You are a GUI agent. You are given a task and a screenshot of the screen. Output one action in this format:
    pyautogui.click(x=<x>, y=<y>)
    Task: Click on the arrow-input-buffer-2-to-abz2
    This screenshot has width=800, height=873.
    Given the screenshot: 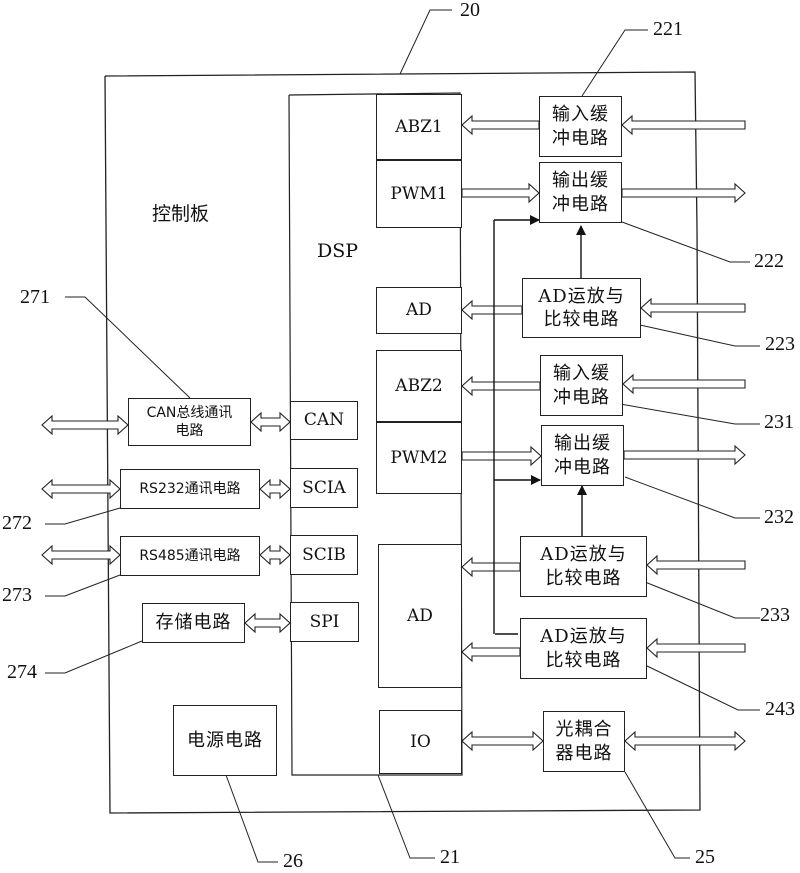 What is the action you would take?
    pyautogui.click(x=501, y=386)
    